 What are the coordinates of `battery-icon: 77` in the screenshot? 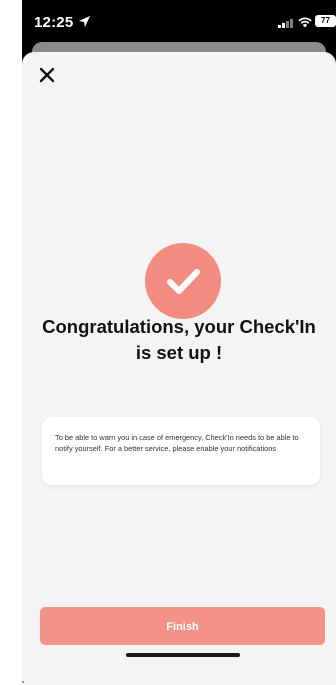 It's located at (325, 21).